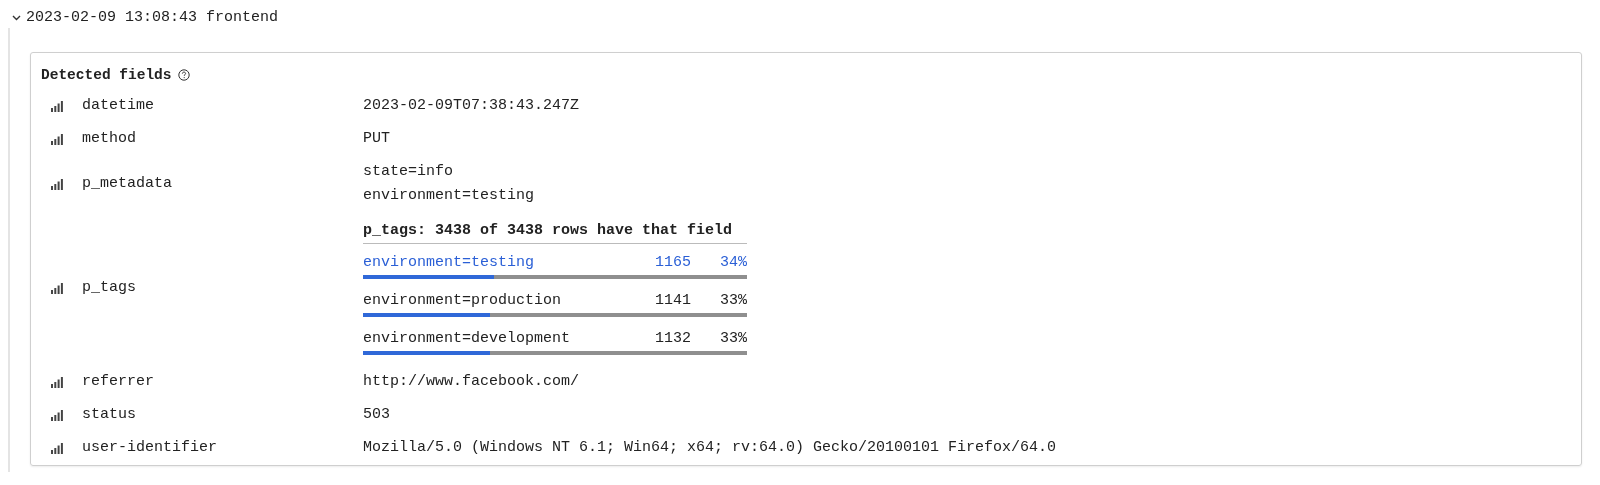 This screenshot has width=1600, height=485. What do you see at coordinates (408, 172) in the screenshot?
I see `field-value: state=info` at bounding box center [408, 172].